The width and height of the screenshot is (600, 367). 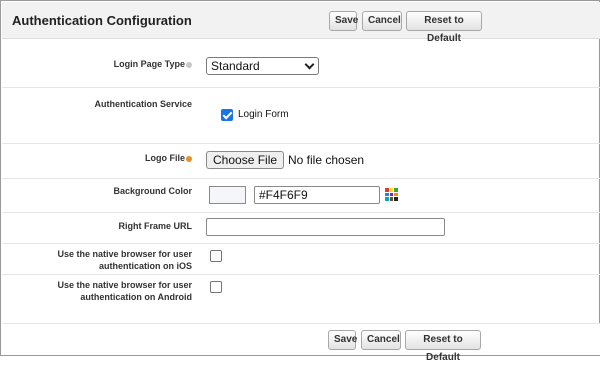 What do you see at coordinates (444, 27) in the screenshot?
I see `reset-to-default-button: Reset to Default` at bounding box center [444, 27].